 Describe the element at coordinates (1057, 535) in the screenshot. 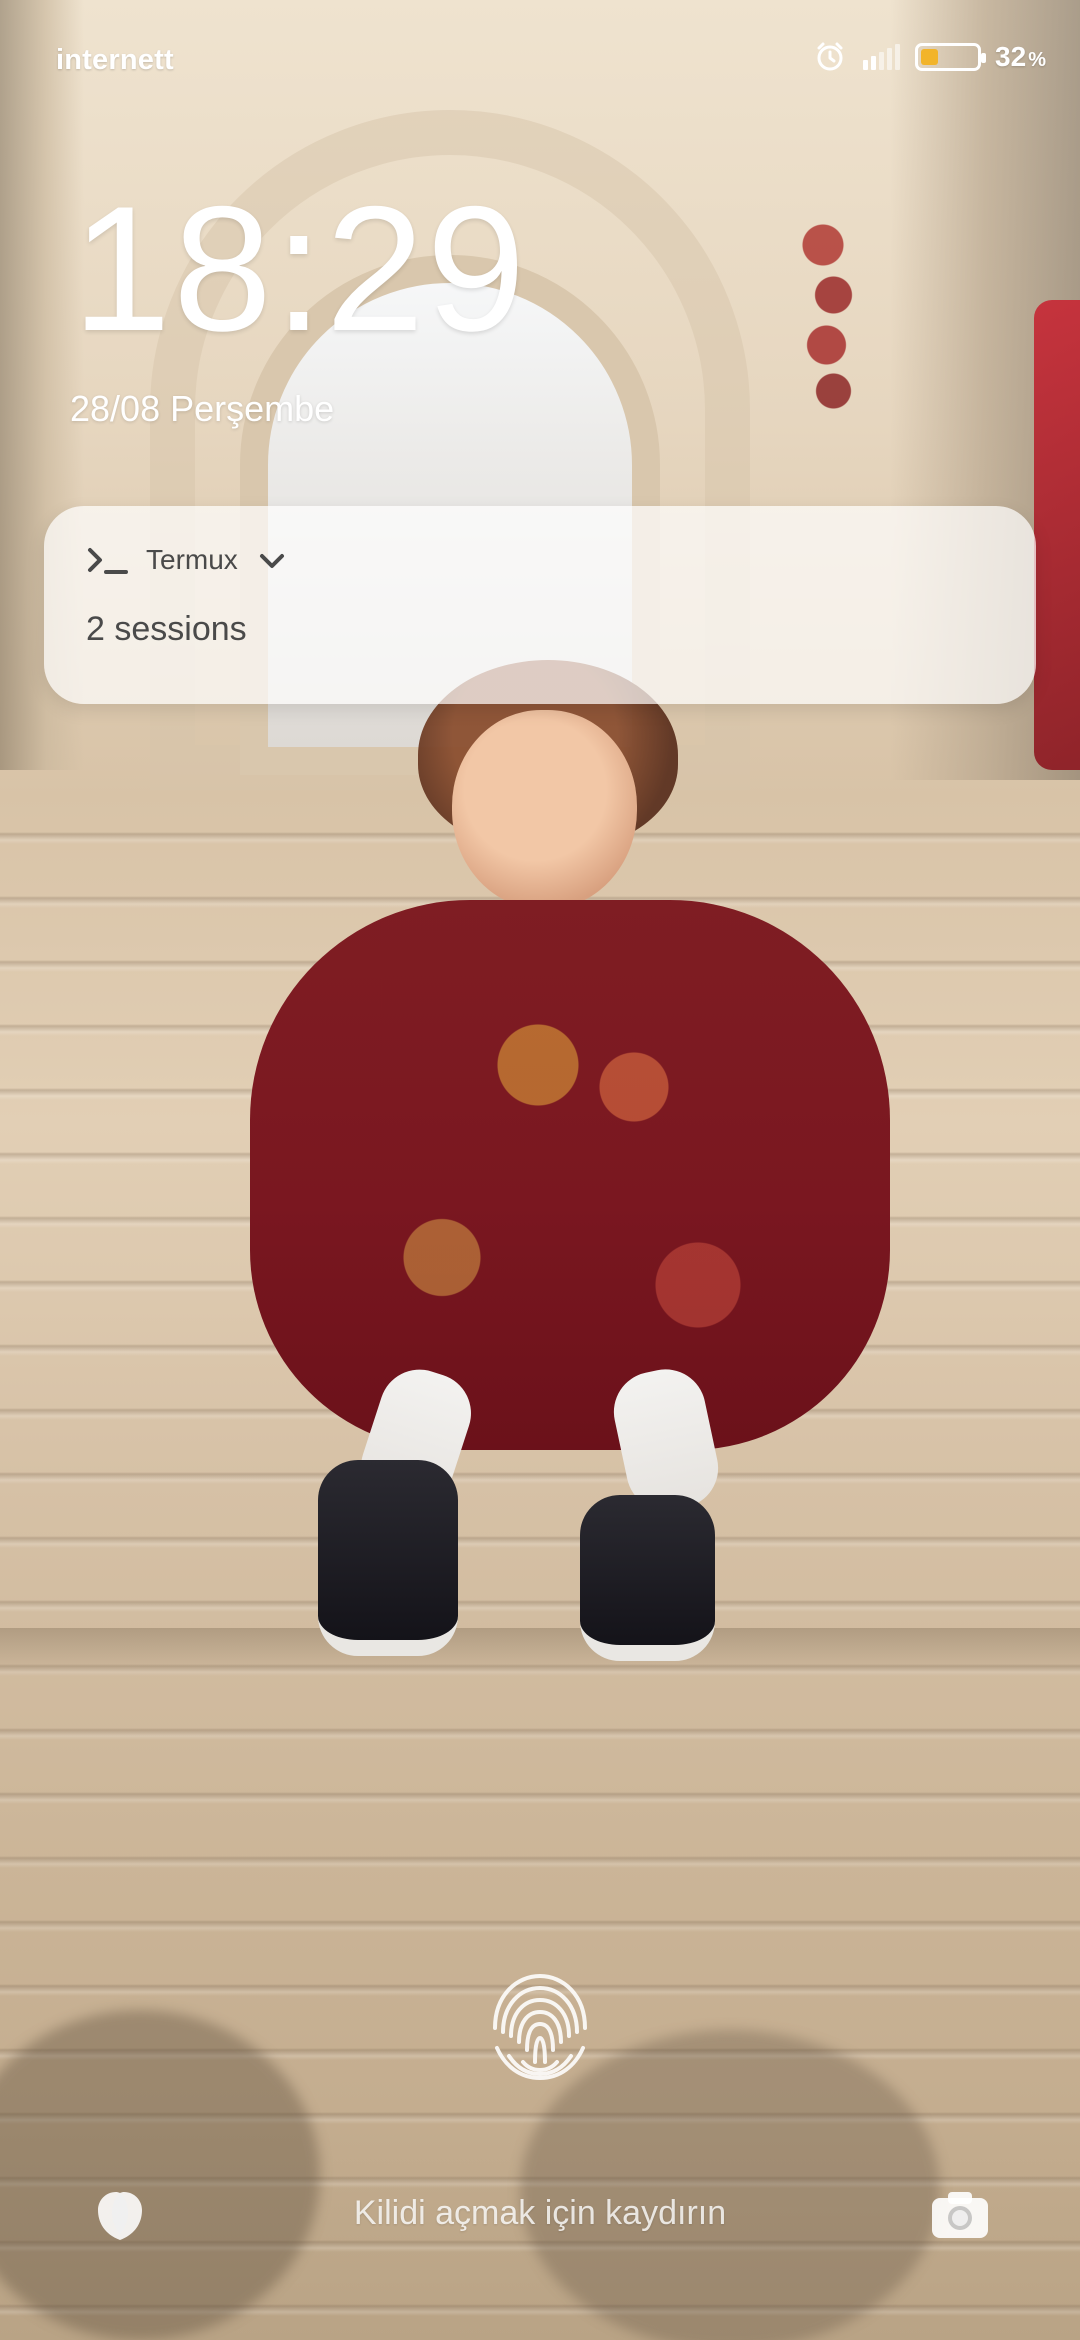

I see `wallpaper-red-fabric` at that location.